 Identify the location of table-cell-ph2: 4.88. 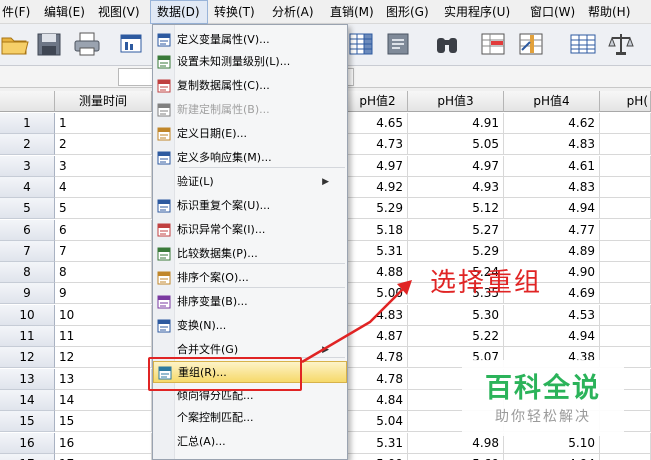
(378, 273).